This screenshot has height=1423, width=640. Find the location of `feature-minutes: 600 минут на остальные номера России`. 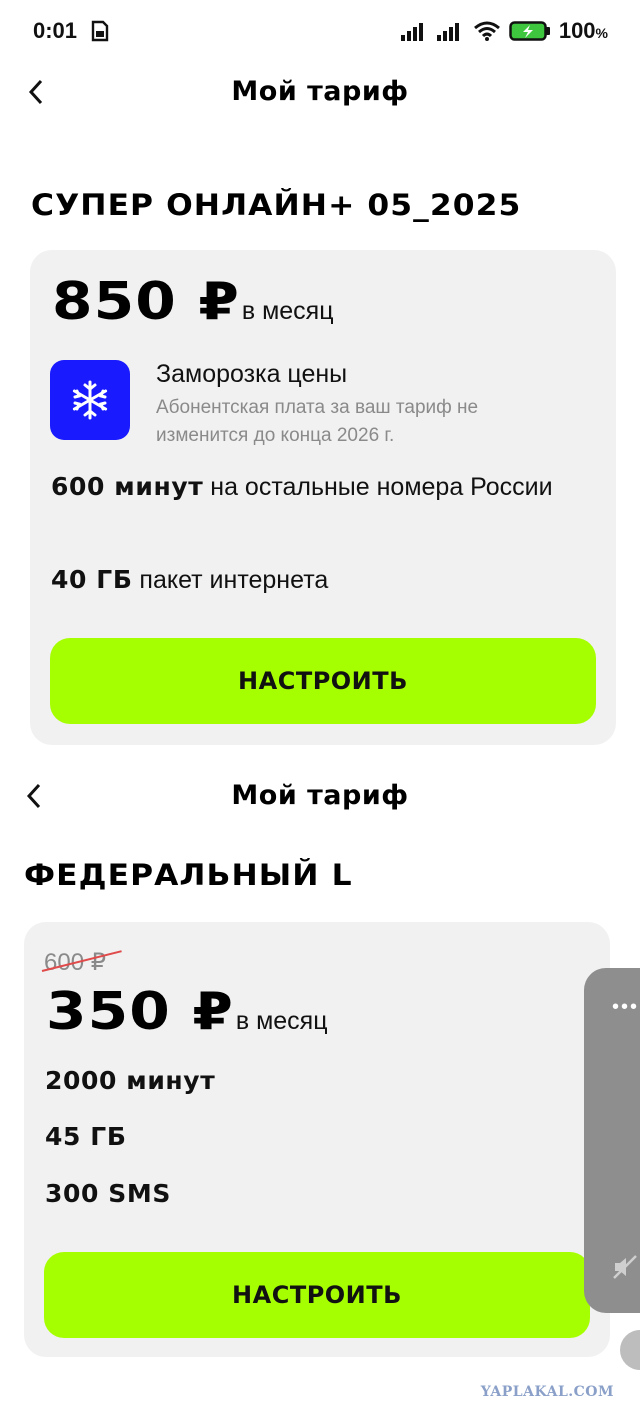

feature-minutes: 600 минут на остальные номера России is located at coordinates (302, 486).